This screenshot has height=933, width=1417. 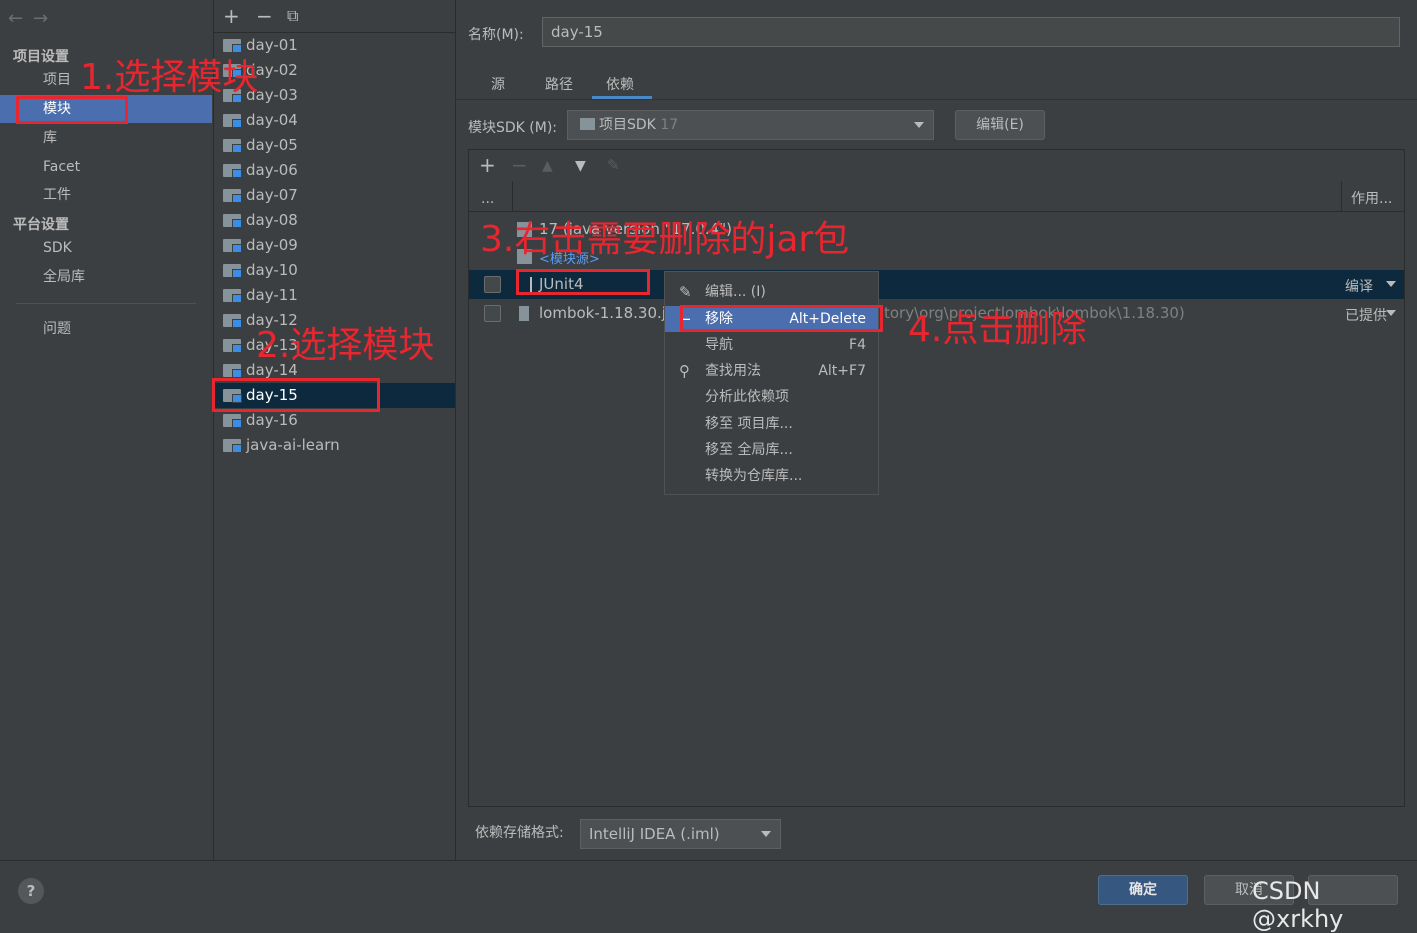 What do you see at coordinates (733, 371) in the screenshot?
I see `menu-label: 查找用法` at bounding box center [733, 371].